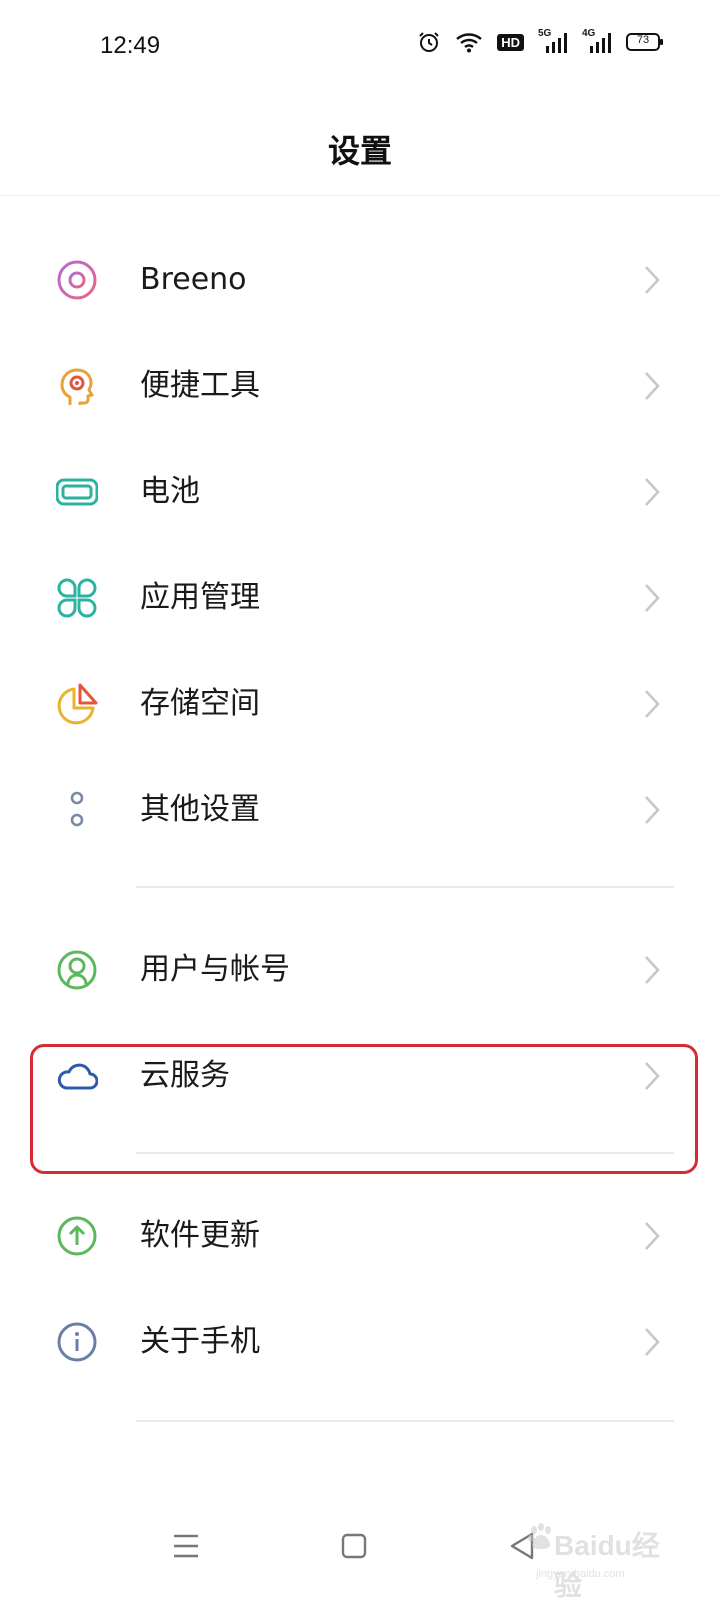 Image resolution: width=720 pixels, height=1600 pixels. I want to click on settings-item-label: 应用管理, so click(200, 597).